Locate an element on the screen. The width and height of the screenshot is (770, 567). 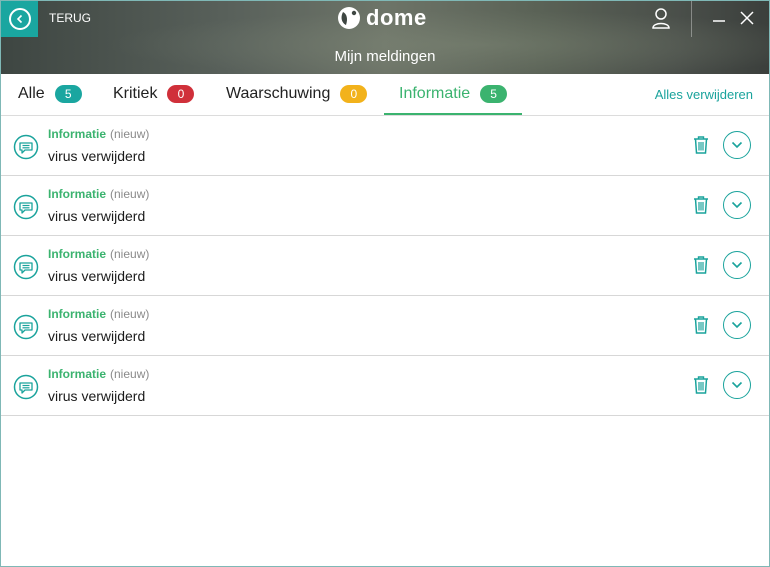
logo-text: dome is located at coordinates (396, 17).